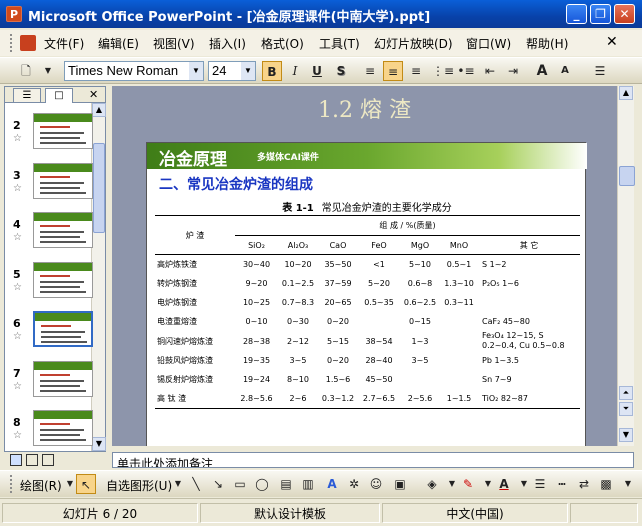  Describe the element at coordinates (295, 71) in the screenshot. I see `italic-button: I` at that location.